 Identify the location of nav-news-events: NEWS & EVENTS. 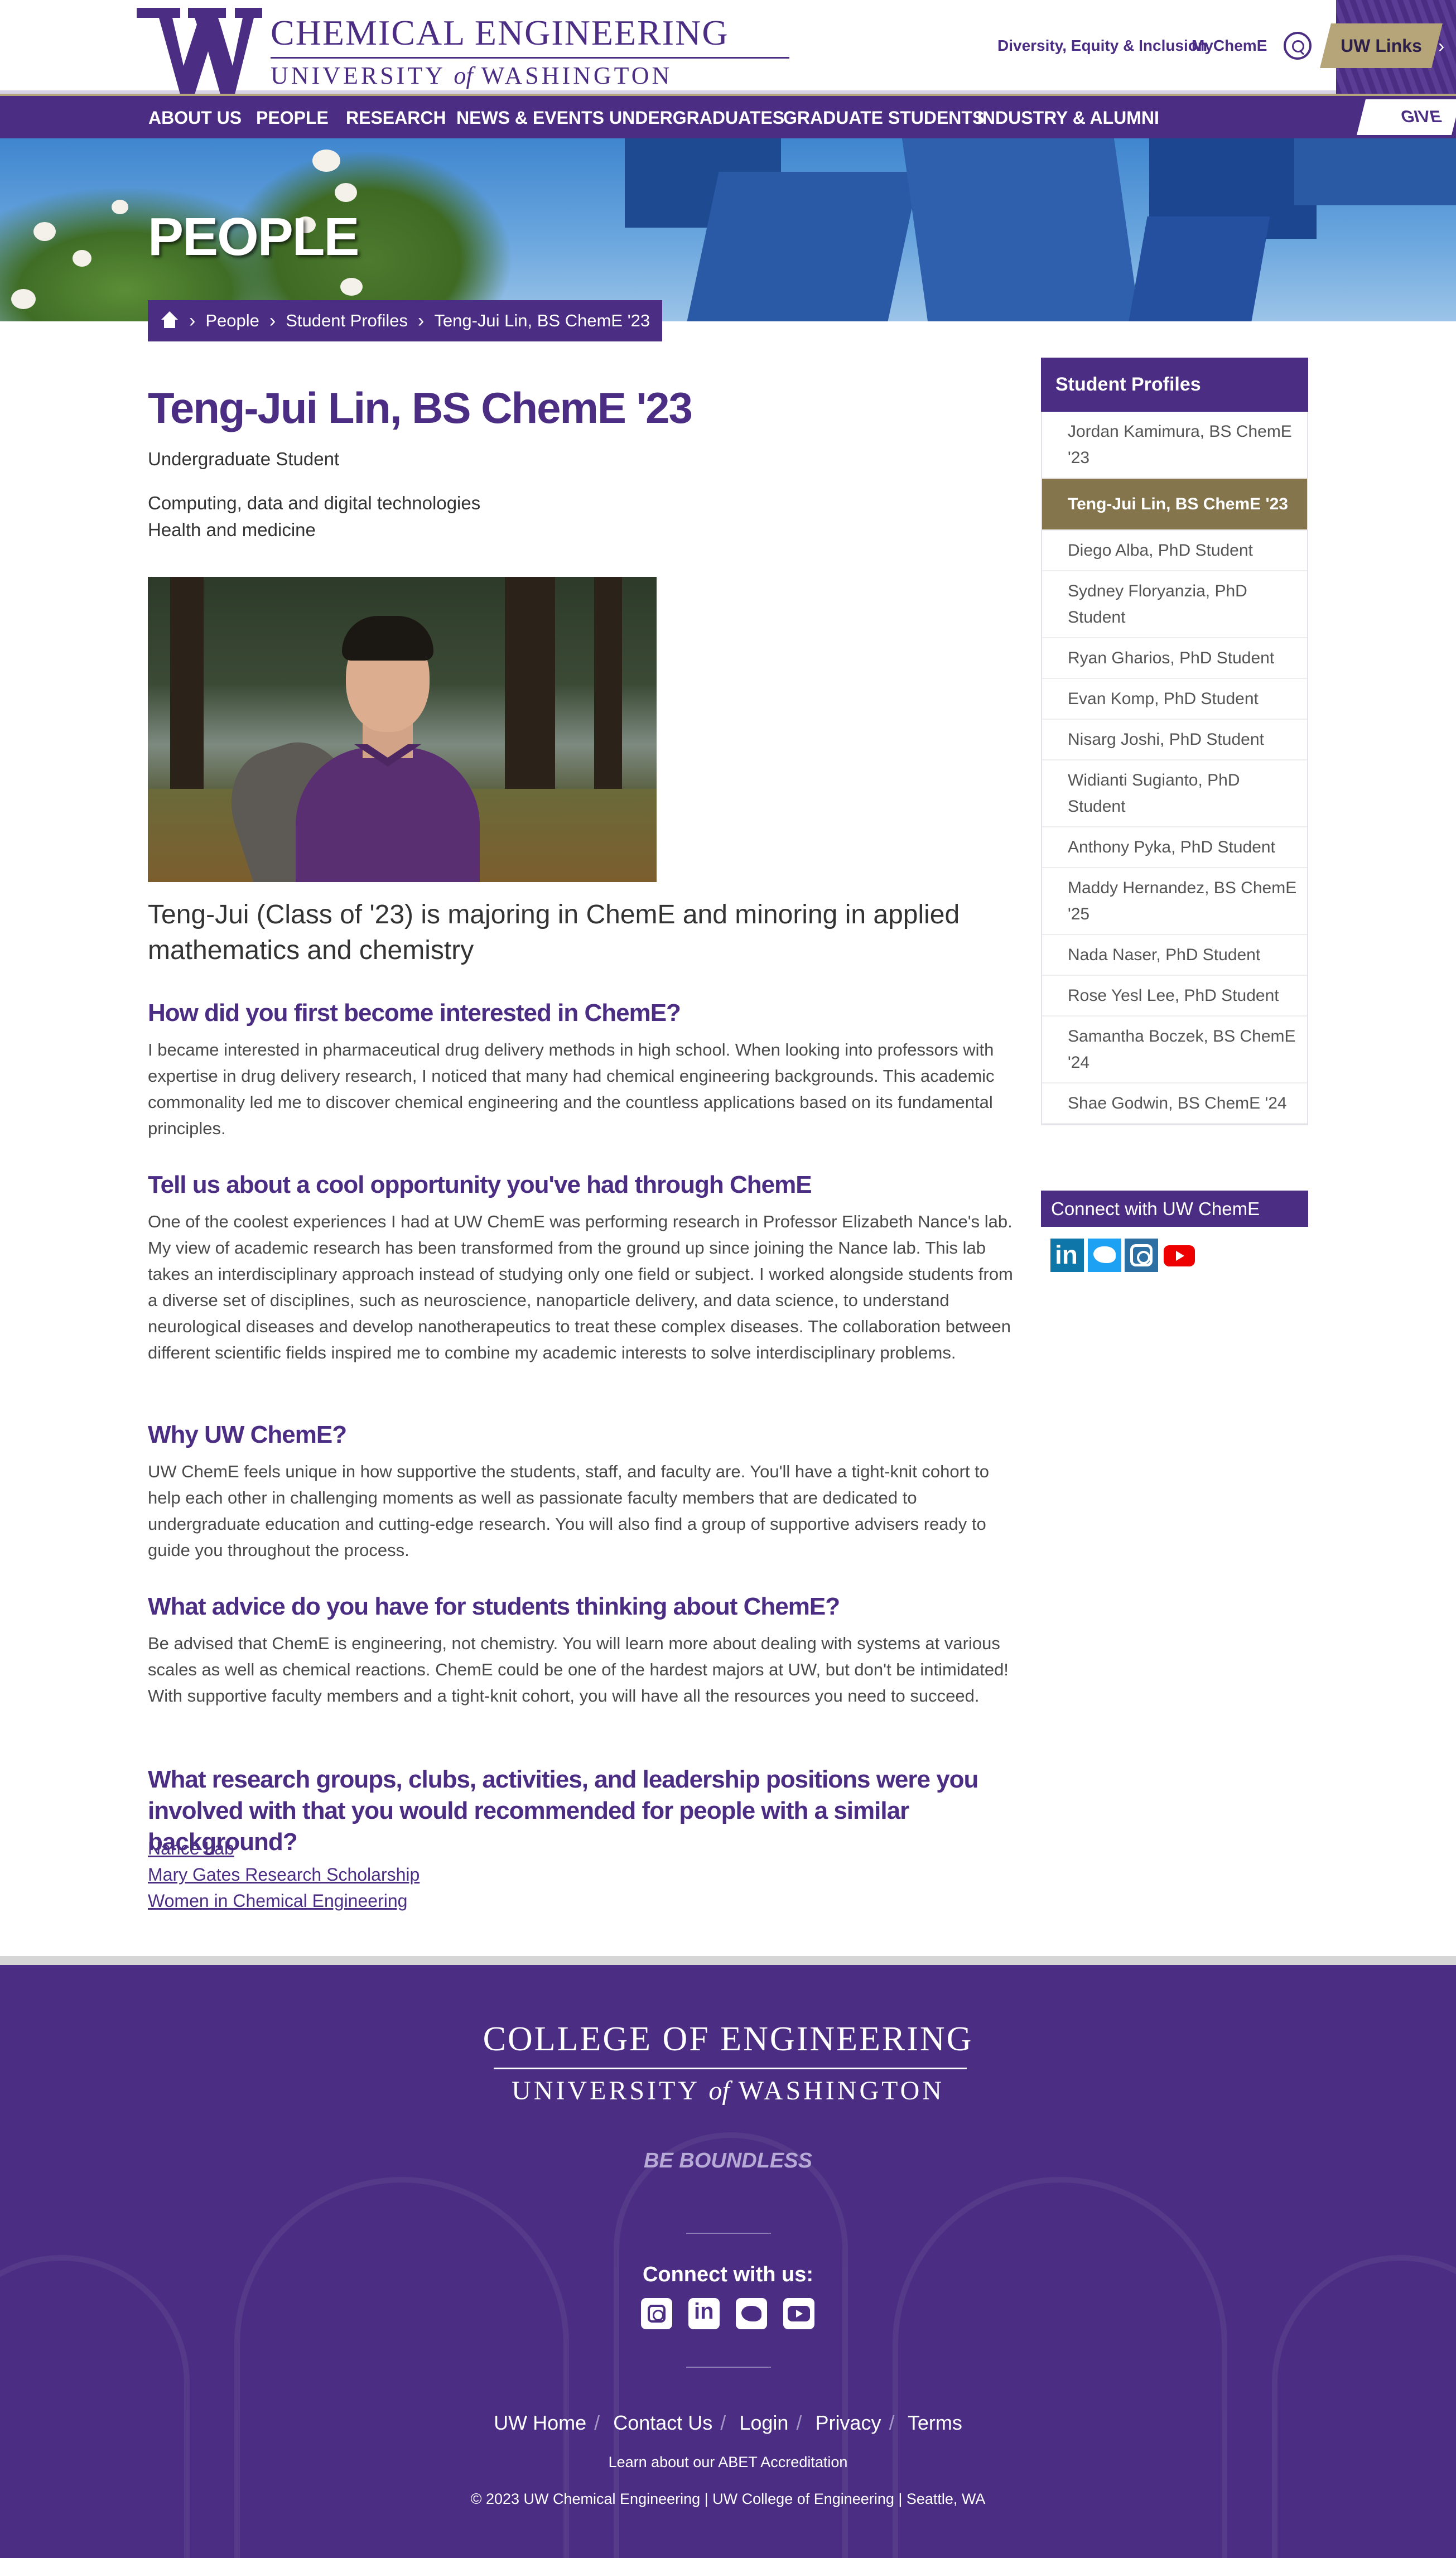
(530, 118).